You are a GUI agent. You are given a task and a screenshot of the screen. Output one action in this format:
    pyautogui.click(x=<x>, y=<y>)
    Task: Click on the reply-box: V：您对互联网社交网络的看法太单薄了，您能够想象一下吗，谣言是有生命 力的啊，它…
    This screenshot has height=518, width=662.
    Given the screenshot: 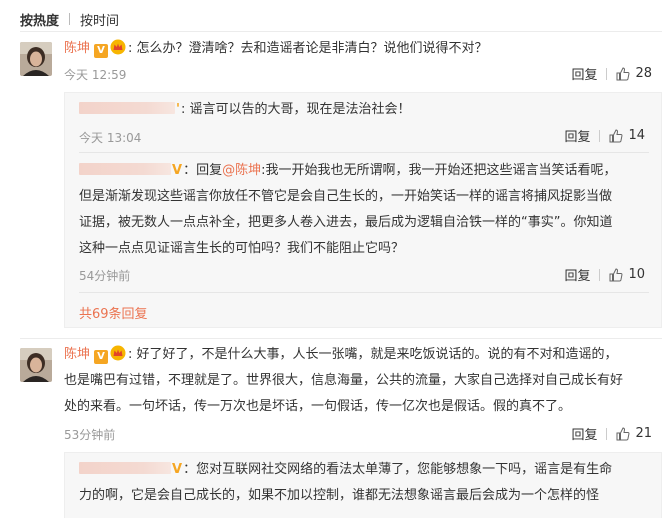 What is the action you would take?
    pyautogui.click(x=363, y=485)
    